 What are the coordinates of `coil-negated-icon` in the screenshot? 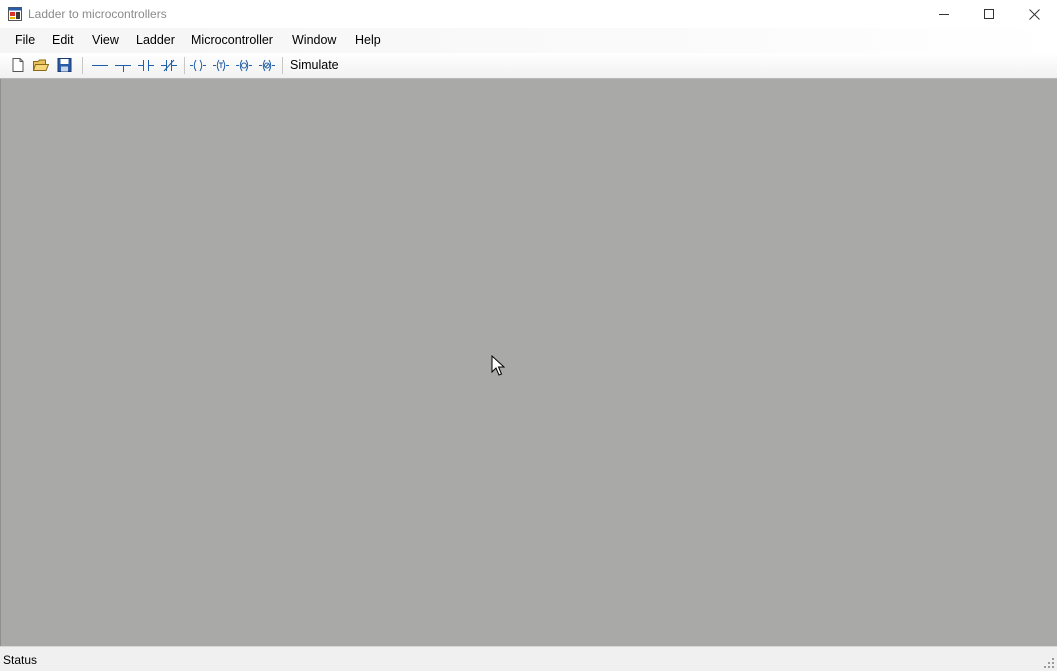 It's located at (221, 65).